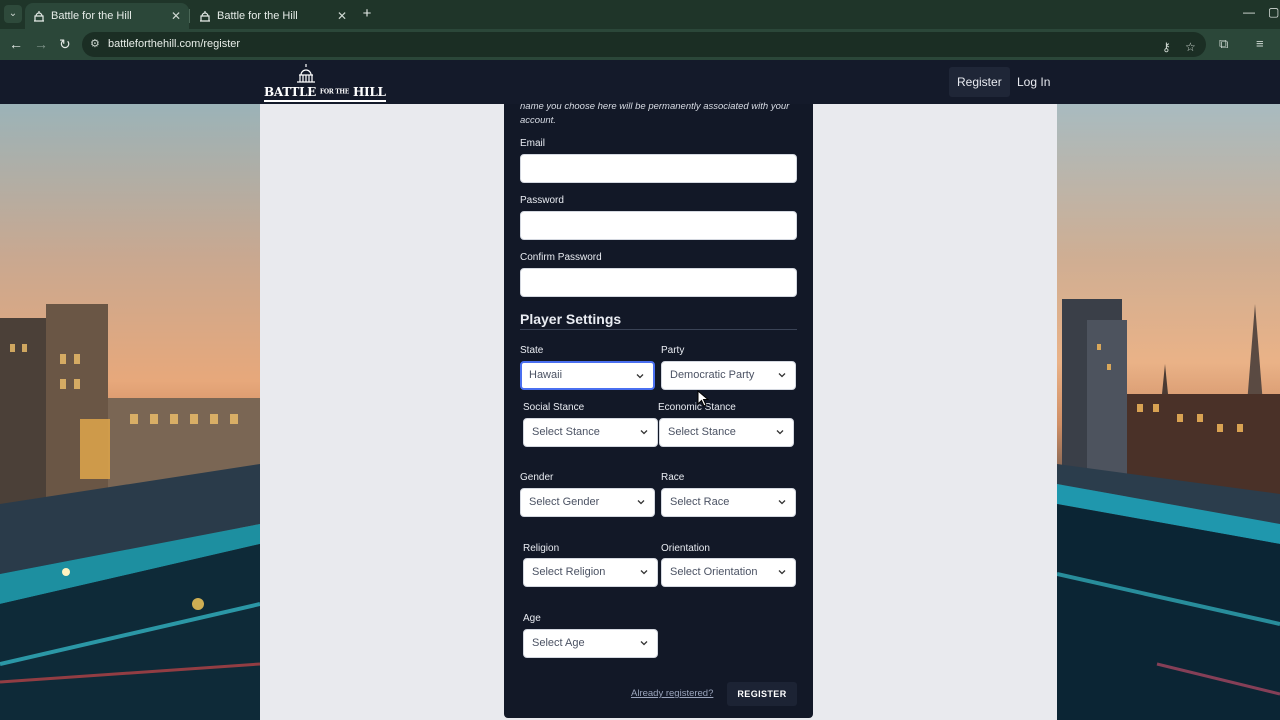 The height and width of the screenshot is (720, 1280). Describe the element at coordinates (658, 225) in the screenshot. I see `password-field` at that location.